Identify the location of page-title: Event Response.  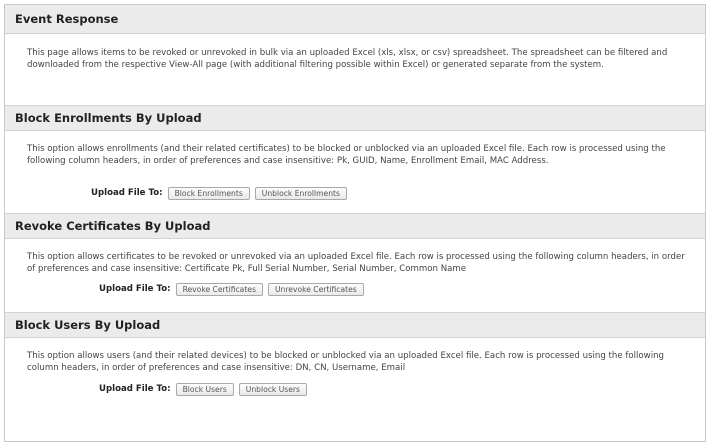
(67, 19).